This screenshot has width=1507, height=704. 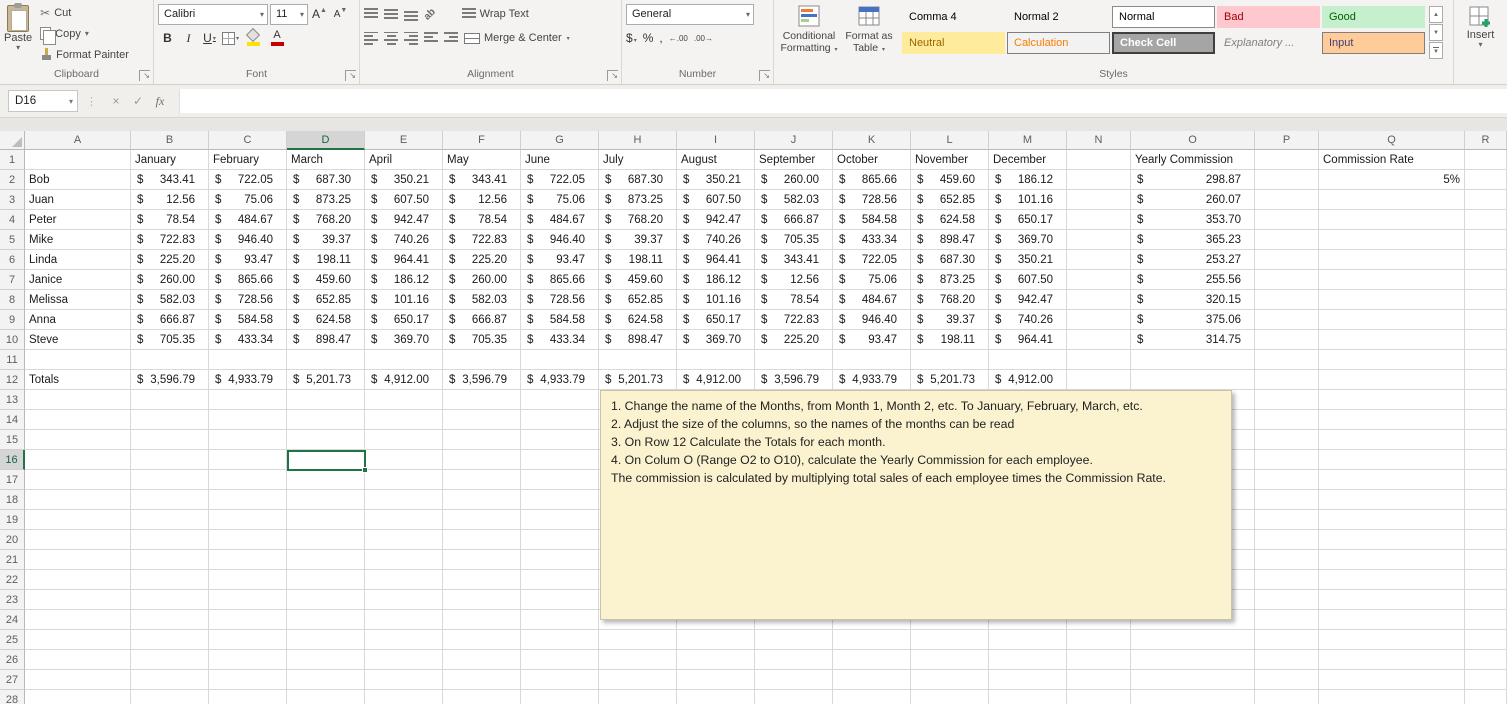 What do you see at coordinates (482, 360) in the screenshot?
I see `cell-F11` at bounding box center [482, 360].